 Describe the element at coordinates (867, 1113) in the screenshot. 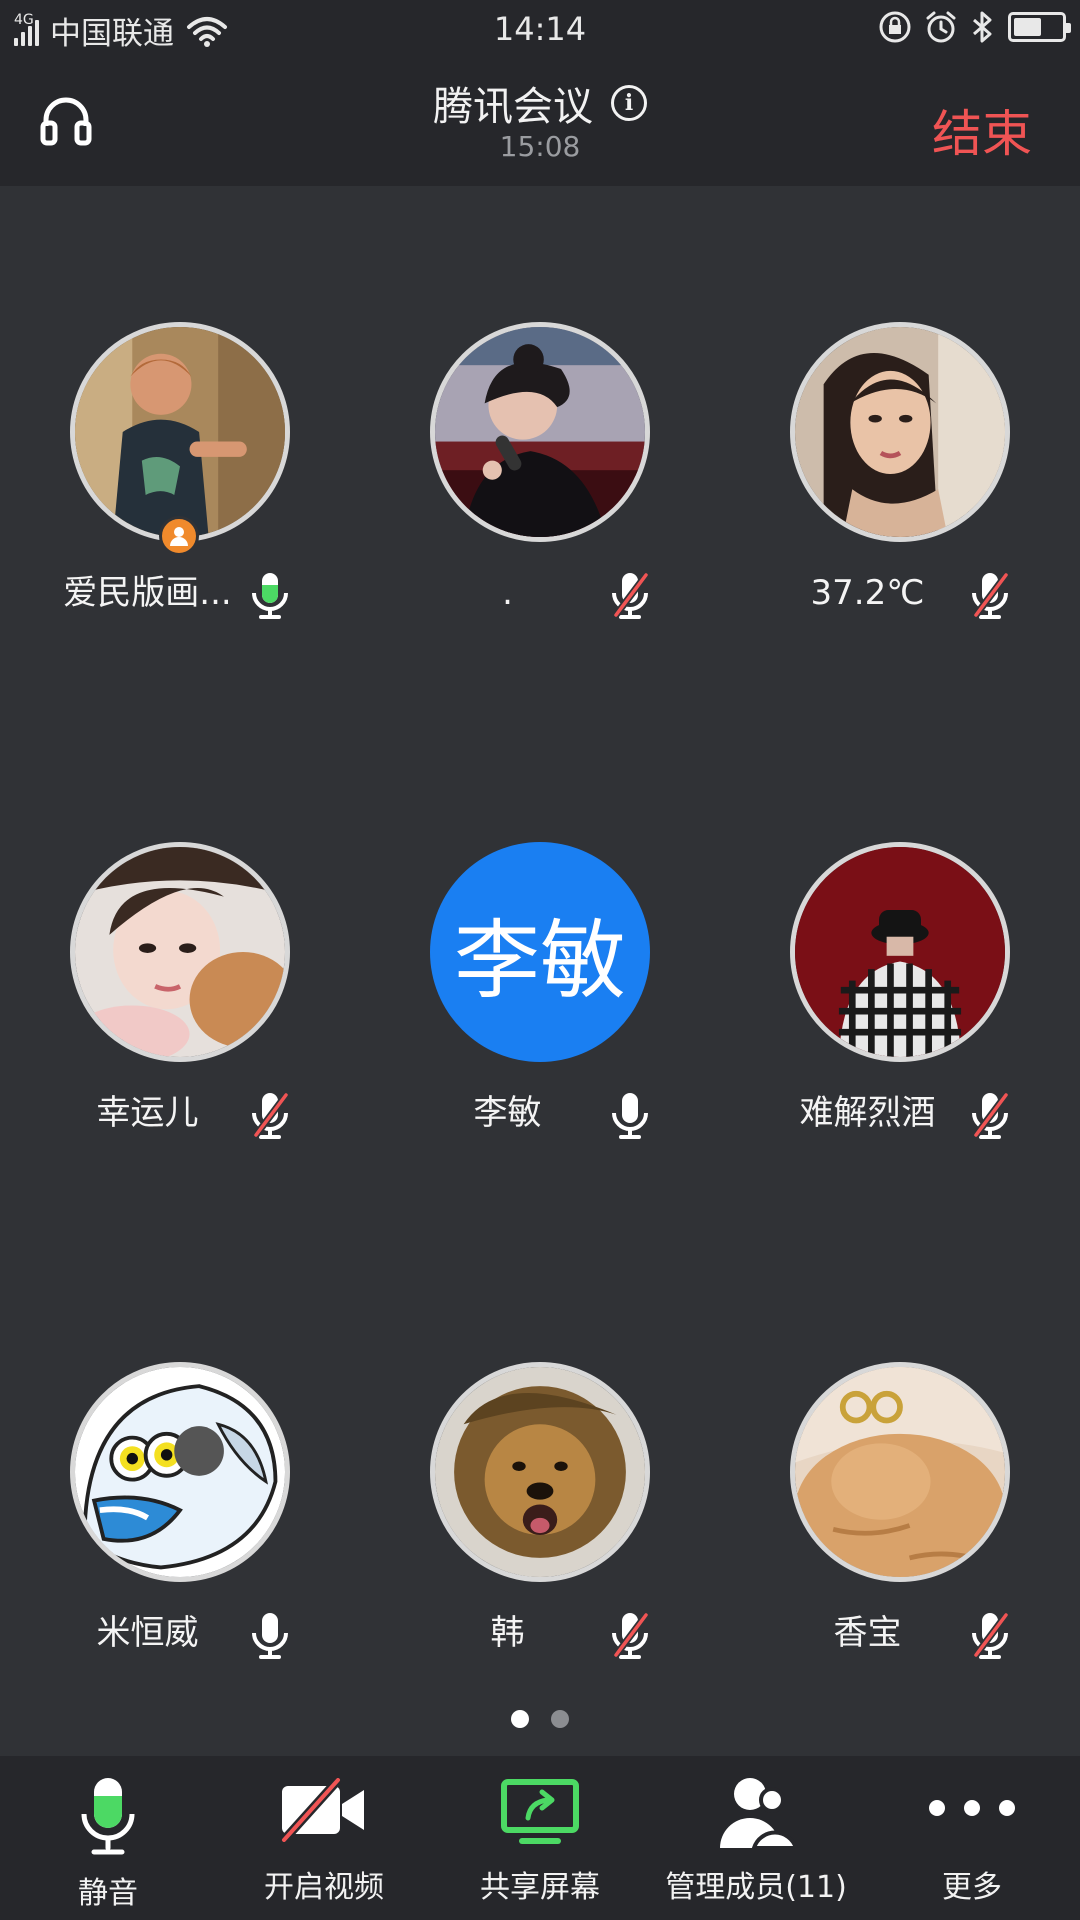

I see `participant-name: 难解烈酒` at that location.